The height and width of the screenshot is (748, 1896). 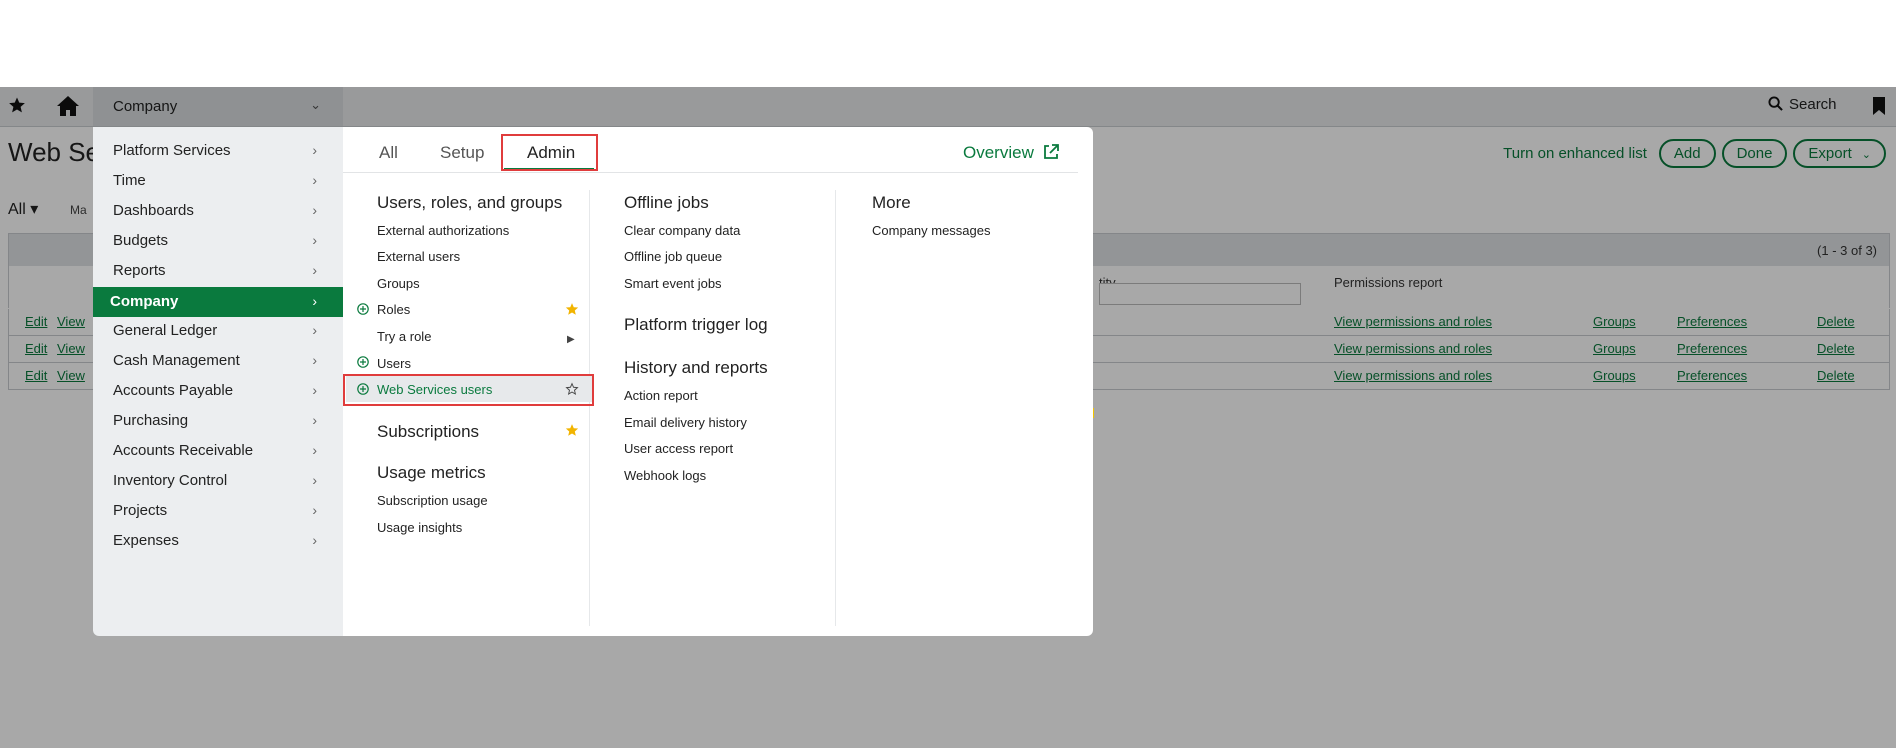 I want to click on menu-item-purchasing: Purchasing ›, so click(x=218, y=421).